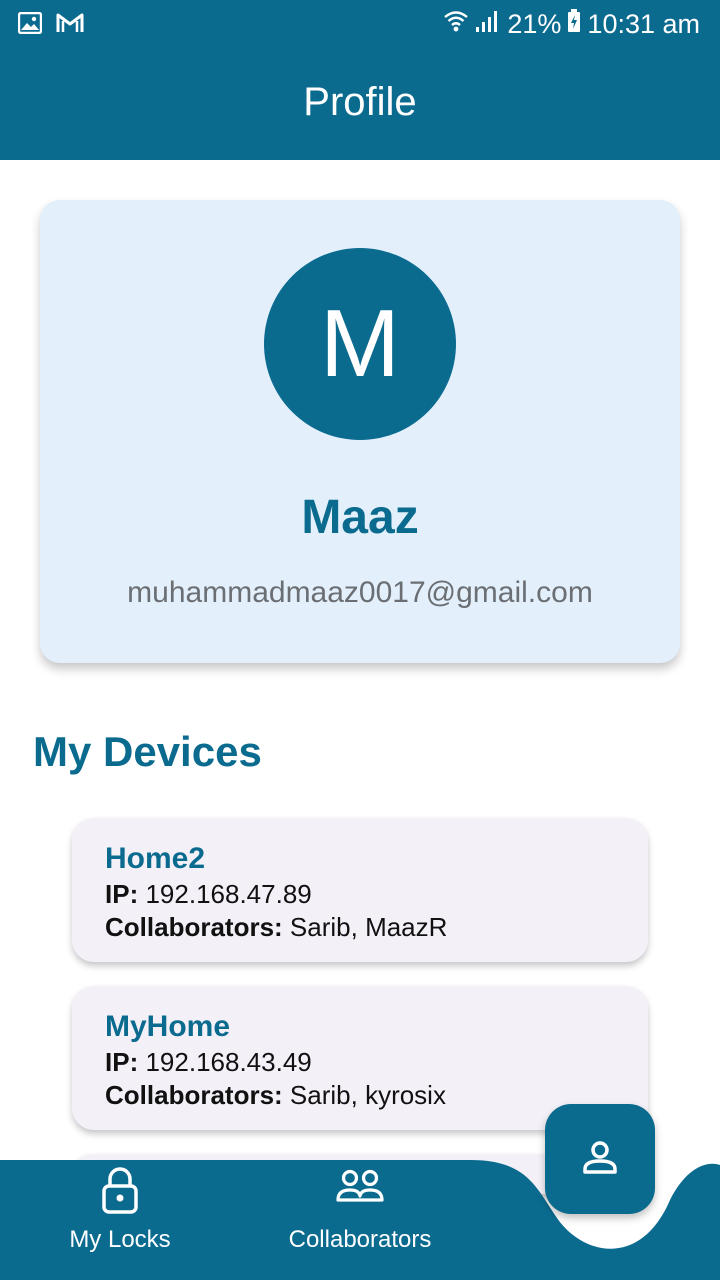 Image resolution: width=720 pixels, height=1280 pixels. What do you see at coordinates (360, 344) in the screenshot?
I see `avatar: M` at bounding box center [360, 344].